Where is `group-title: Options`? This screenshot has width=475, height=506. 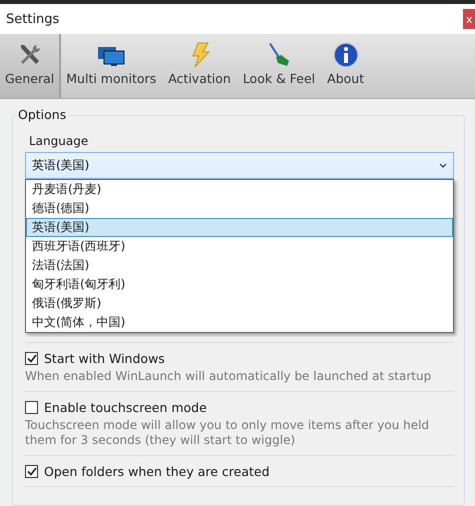
group-title: Options is located at coordinates (42, 114).